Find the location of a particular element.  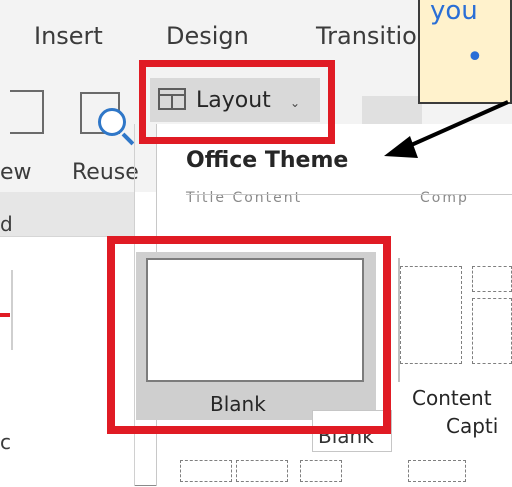

callout-text: you is located at coordinates (454, 13).